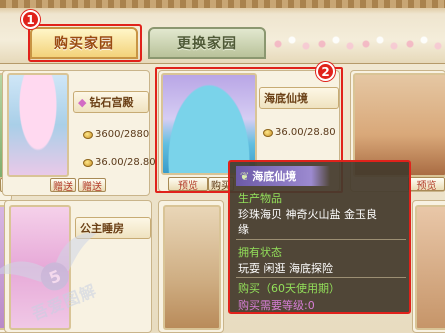  I want to click on home-card-diamond-palace: ◆ 钻石宫殿 3600/2880 36.00/28.80, so click(79, 133).